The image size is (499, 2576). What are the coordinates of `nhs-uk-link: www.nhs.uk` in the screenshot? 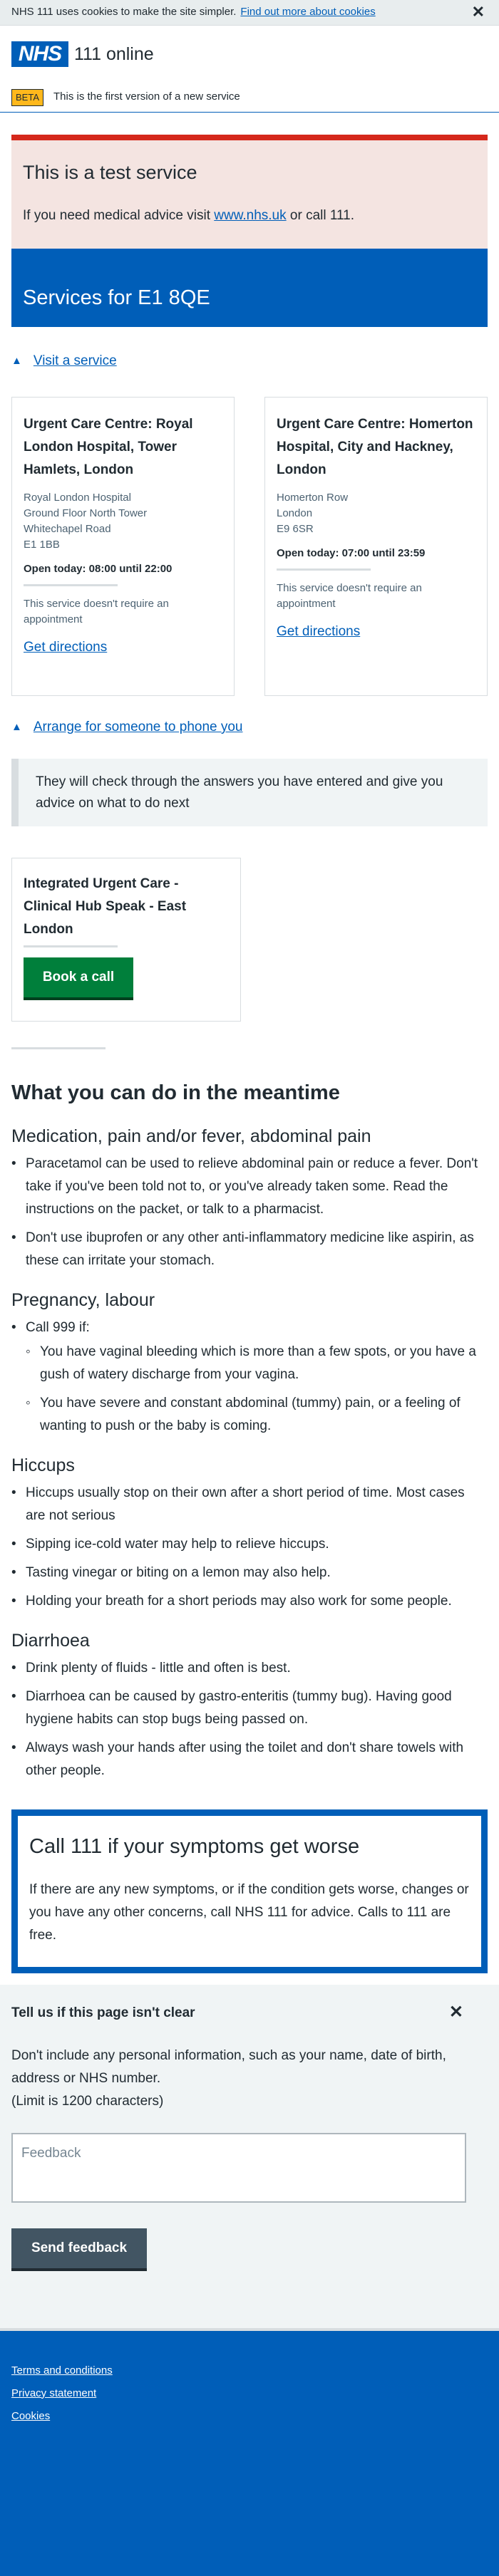 It's located at (250, 215).